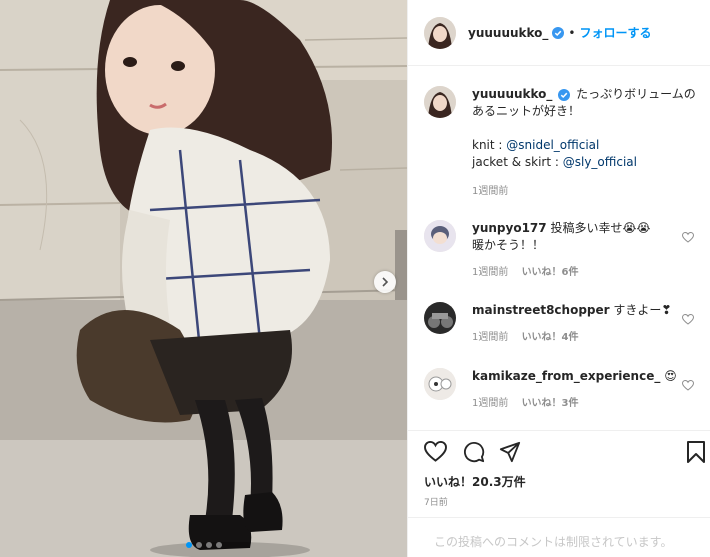 This screenshot has height=557, width=710. What do you see at coordinates (578, 250) in the screenshot?
I see `comment-body: yunpyo177 投稿多い幸せ😭😭 暖かそう！！ 1週間前 いいね！6件` at bounding box center [578, 250].